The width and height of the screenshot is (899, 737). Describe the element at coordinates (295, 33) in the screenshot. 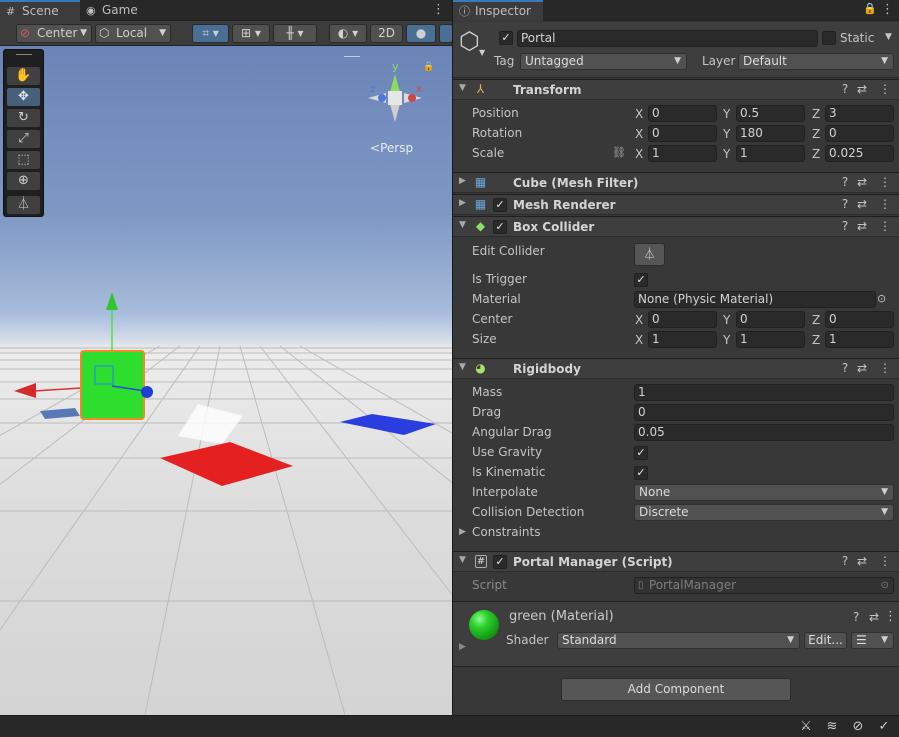

I see `align-button: ╫ ▾` at that location.